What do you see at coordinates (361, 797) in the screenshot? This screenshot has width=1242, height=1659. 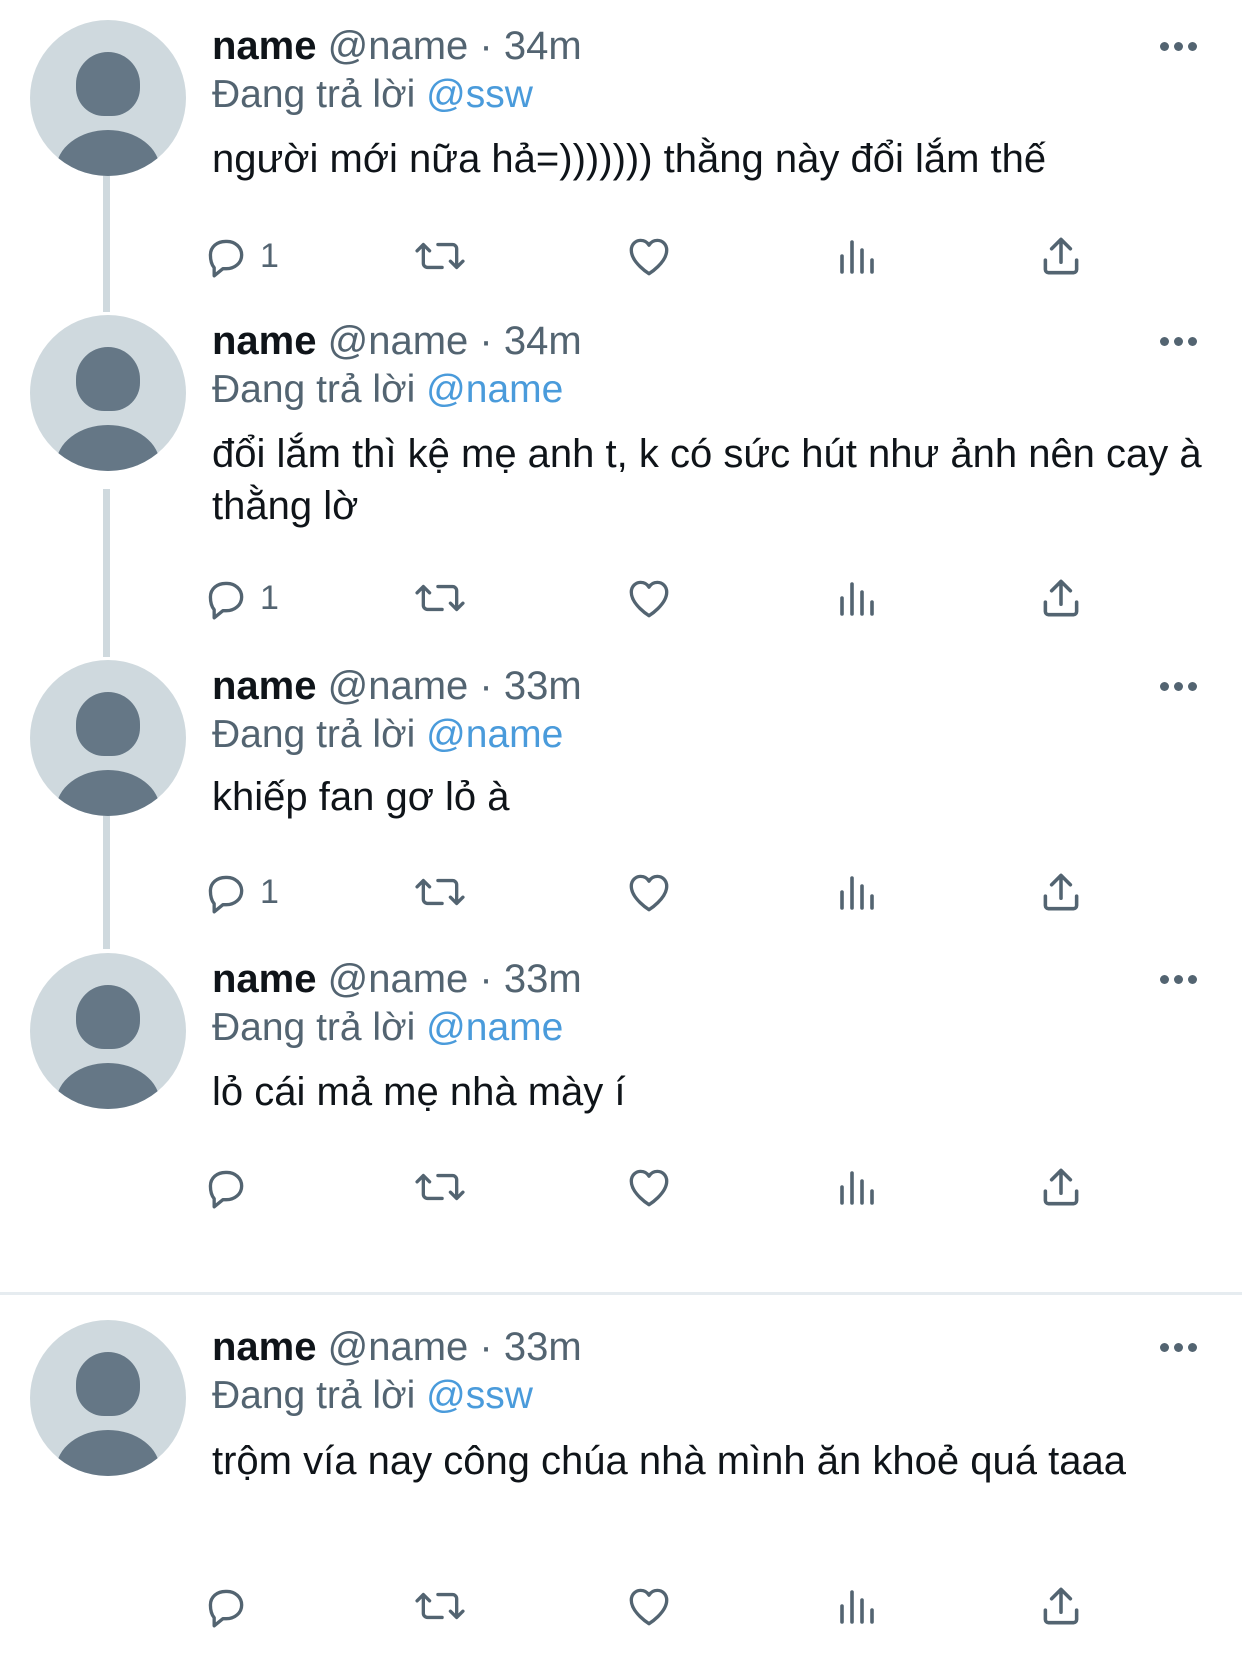 I see `tweet-text: khiếp fan gơ lỏ à` at bounding box center [361, 797].